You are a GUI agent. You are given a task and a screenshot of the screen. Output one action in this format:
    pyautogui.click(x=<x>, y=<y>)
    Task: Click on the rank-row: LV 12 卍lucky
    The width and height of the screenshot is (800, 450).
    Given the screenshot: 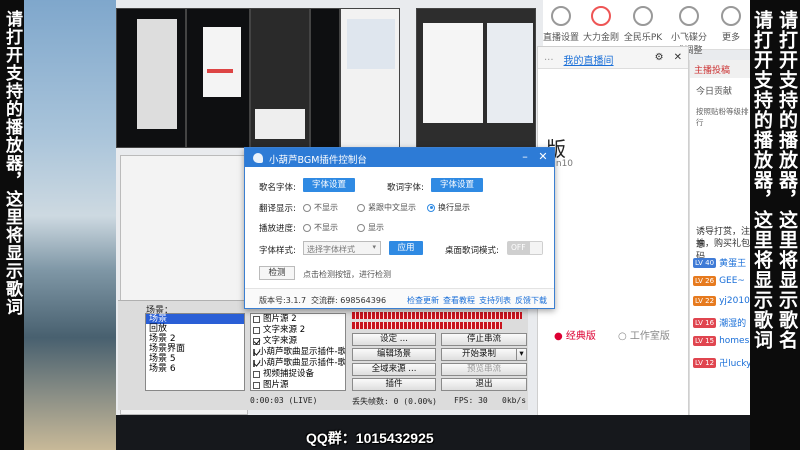 What is the action you would take?
    pyautogui.click(x=722, y=362)
    